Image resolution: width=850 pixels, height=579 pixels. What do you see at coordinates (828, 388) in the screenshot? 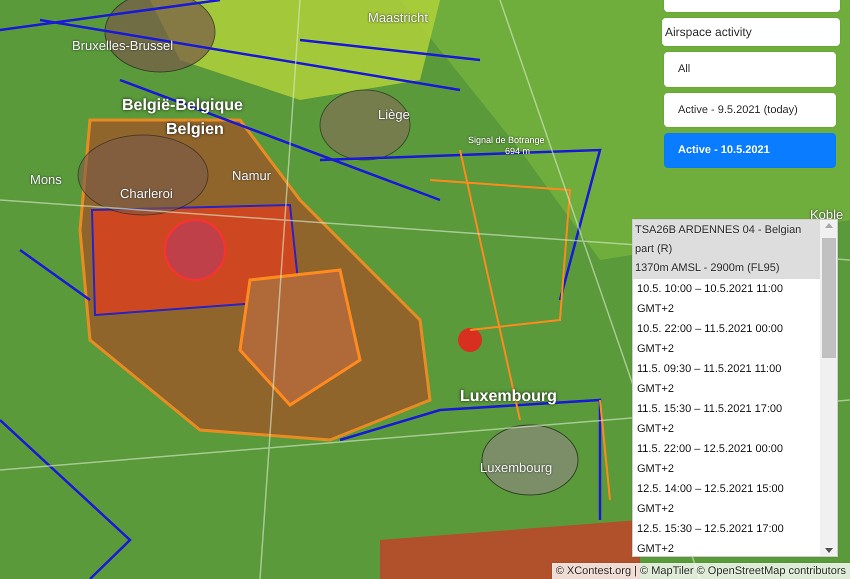
I see `scrollbar` at bounding box center [828, 388].